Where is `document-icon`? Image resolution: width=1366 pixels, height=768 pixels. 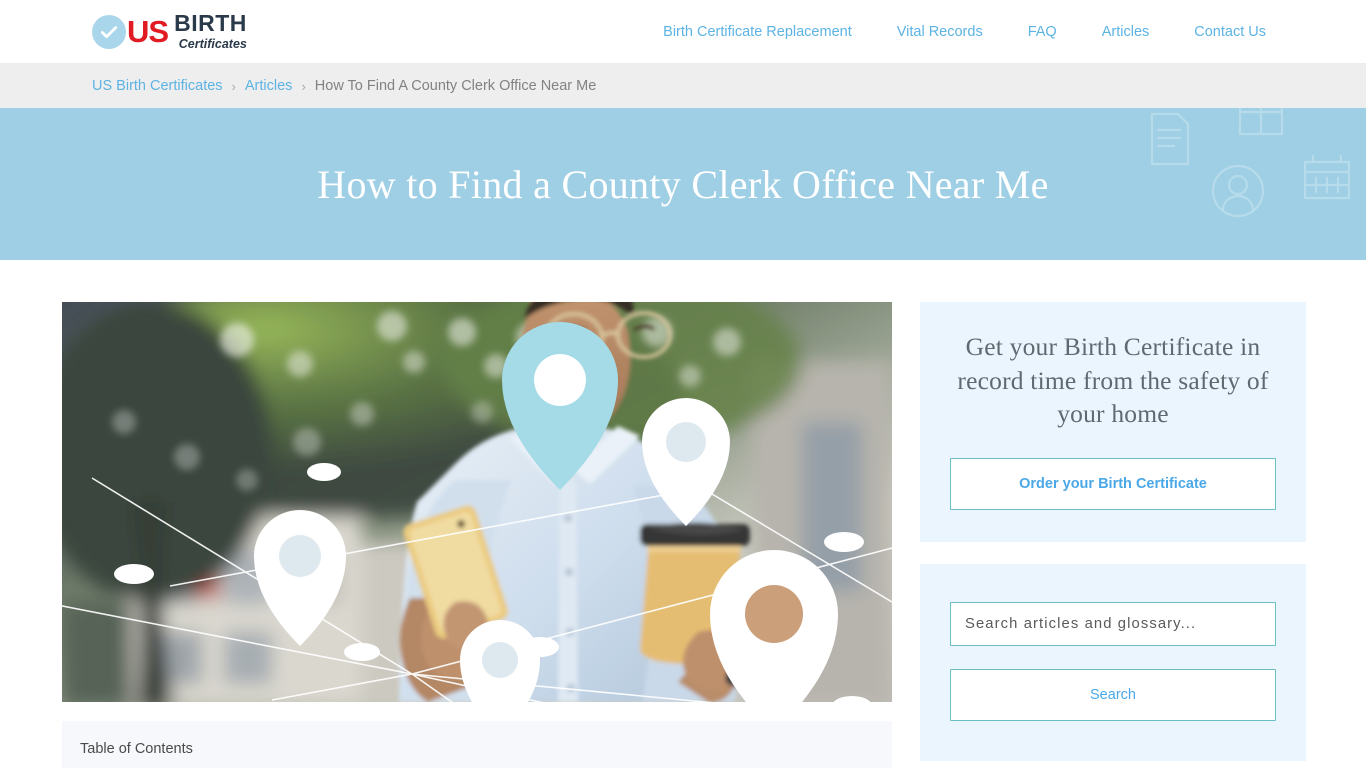
document-icon is located at coordinates (1170, 139).